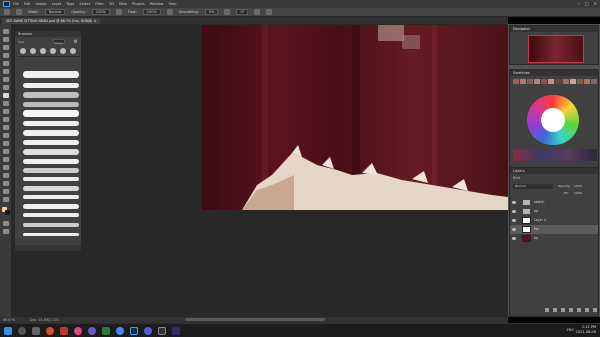  I want to click on zoom-tool-icon, so click(6, 191).